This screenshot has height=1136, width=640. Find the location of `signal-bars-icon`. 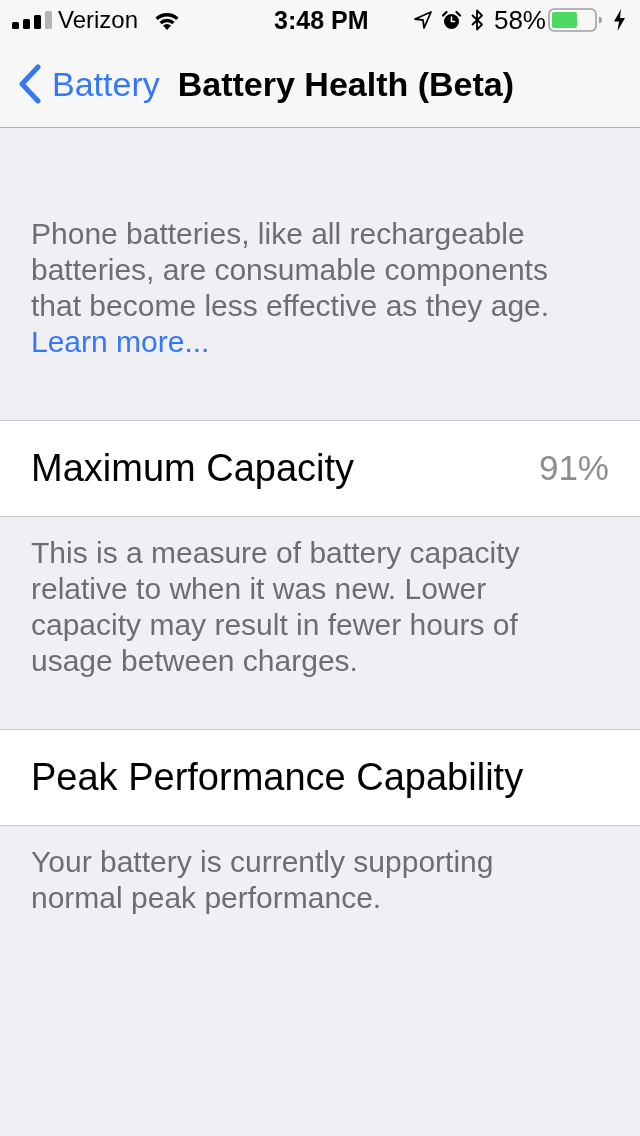

signal-bars-icon is located at coordinates (33, 20).